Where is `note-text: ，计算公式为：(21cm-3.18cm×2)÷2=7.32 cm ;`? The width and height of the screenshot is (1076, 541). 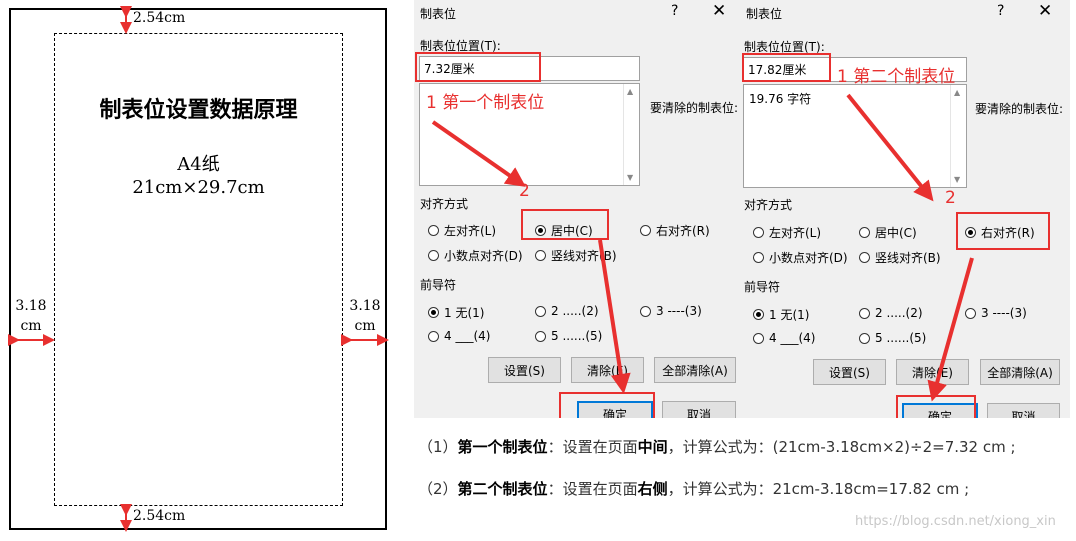 note-text: ，计算公式为：(21cm-3.18cm×2)÷2=7.32 cm ; is located at coordinates (841, 447).